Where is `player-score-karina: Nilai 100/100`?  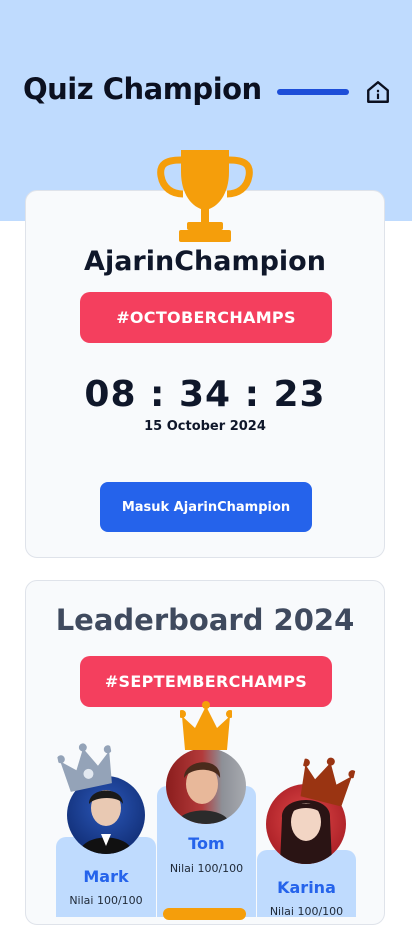 player-score-karina: Nilai 100/100 is located at coordinates (306, 911).